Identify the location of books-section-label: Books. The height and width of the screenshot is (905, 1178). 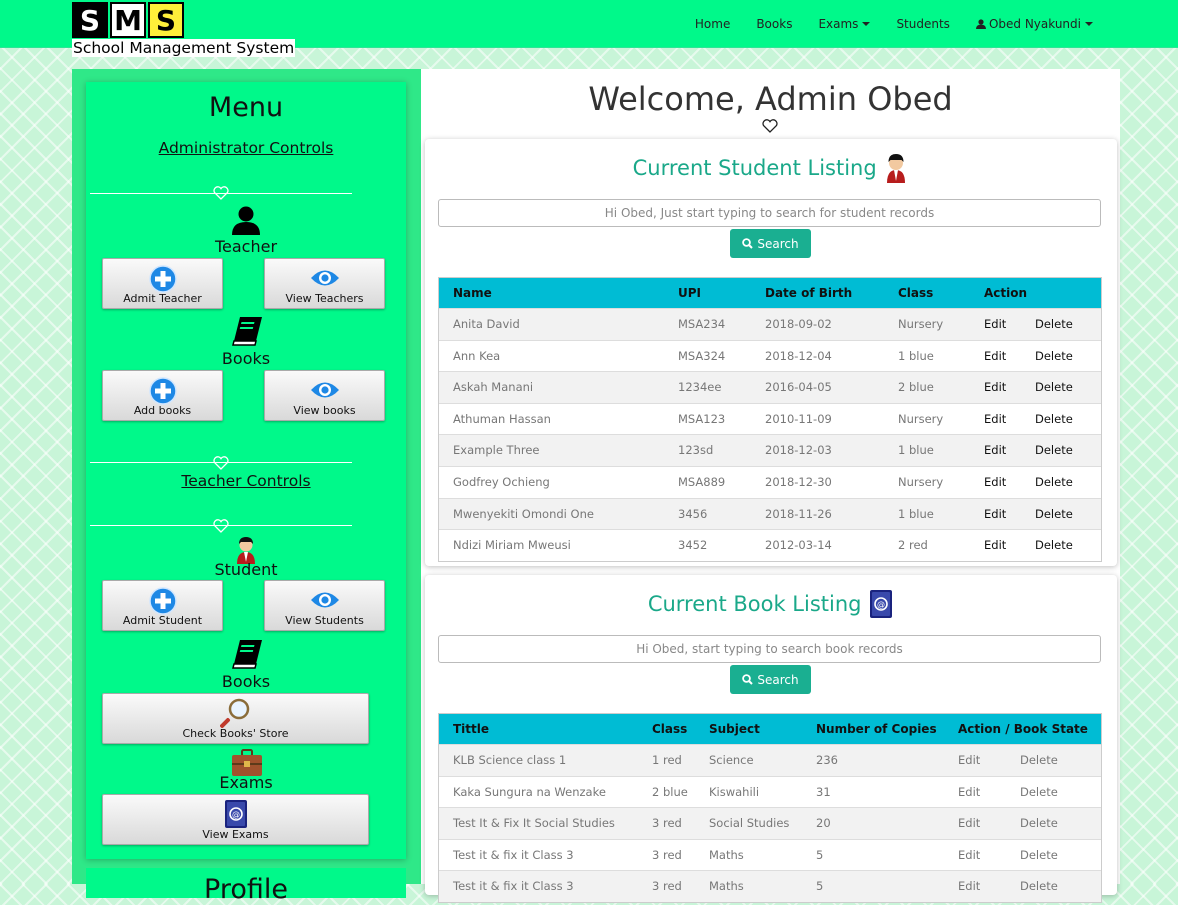
(246, 358).